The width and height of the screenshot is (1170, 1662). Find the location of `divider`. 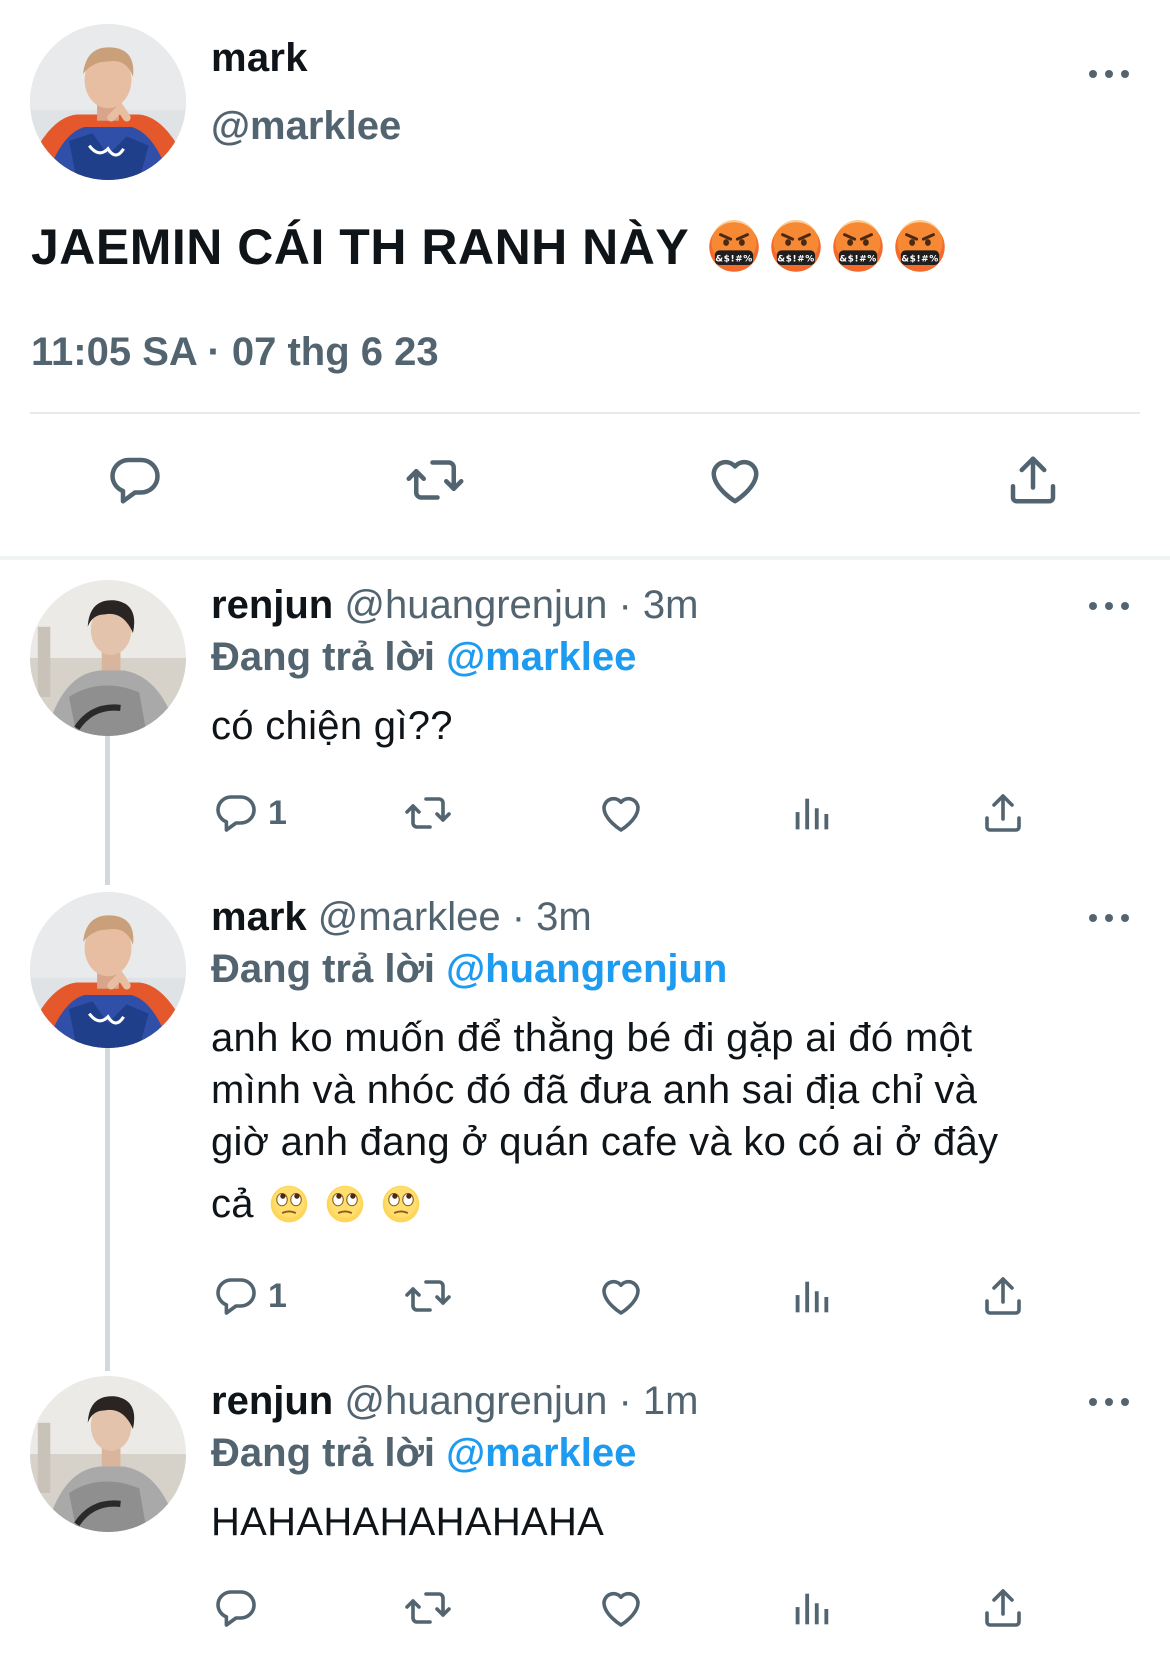

divider is located at coordinates (585, 413).